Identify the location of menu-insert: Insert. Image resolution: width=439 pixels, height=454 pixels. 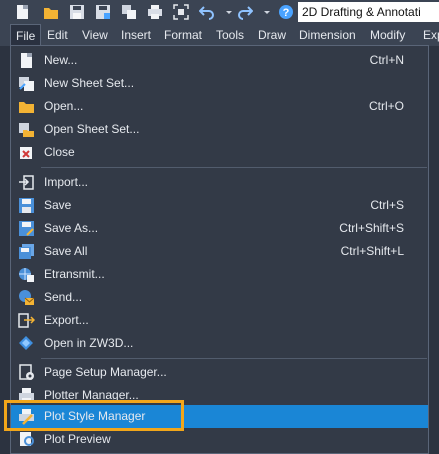
(136, 35).